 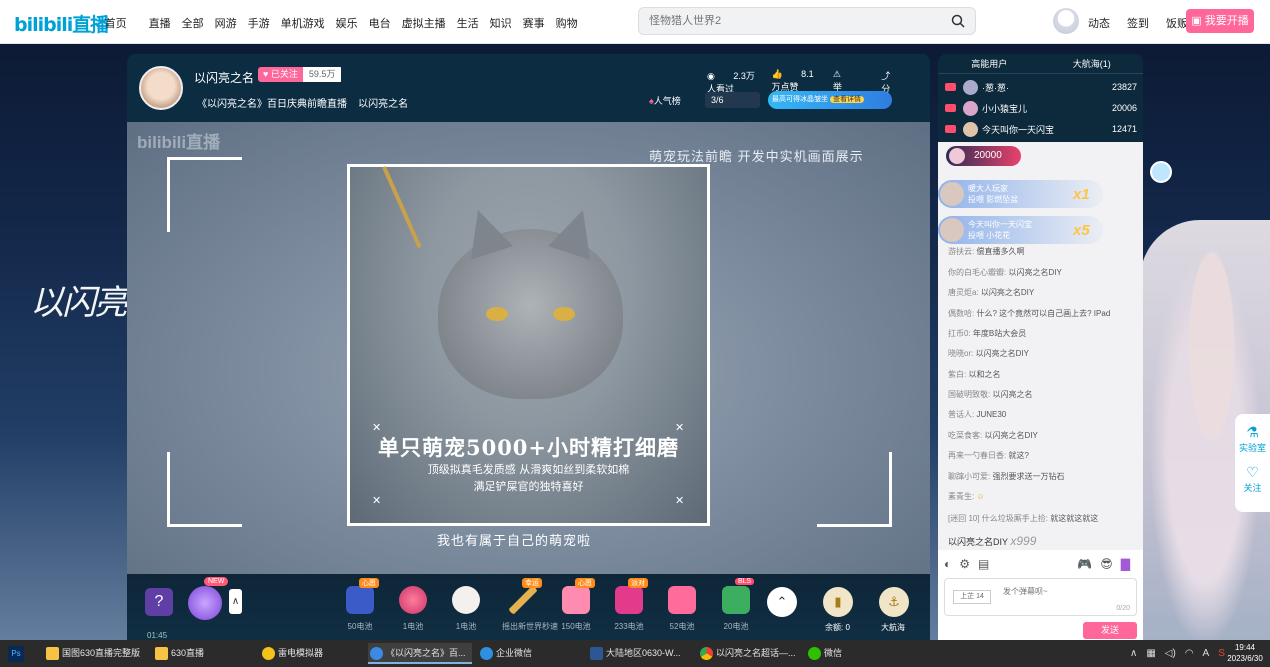 I want to click on taskbar-item: 微信, so click(x=846, y=653).